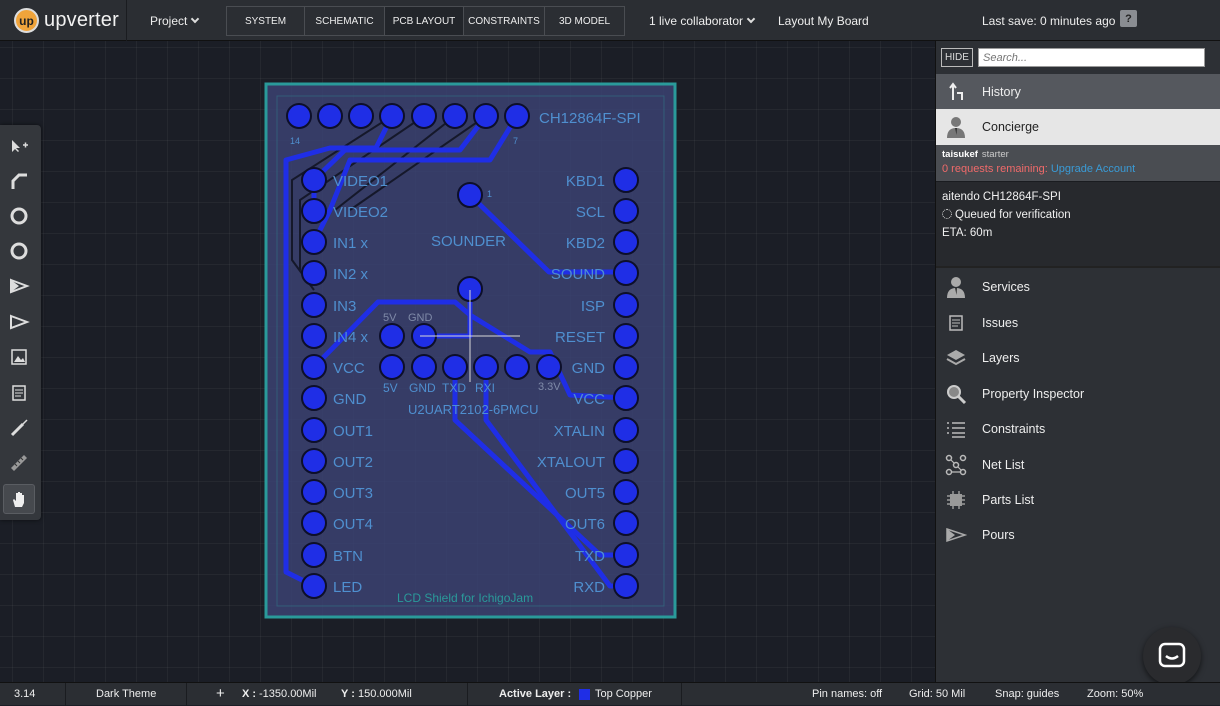 This screenshot has height=706, width=1220. I want to click on pan-tool, so click(19, 499).